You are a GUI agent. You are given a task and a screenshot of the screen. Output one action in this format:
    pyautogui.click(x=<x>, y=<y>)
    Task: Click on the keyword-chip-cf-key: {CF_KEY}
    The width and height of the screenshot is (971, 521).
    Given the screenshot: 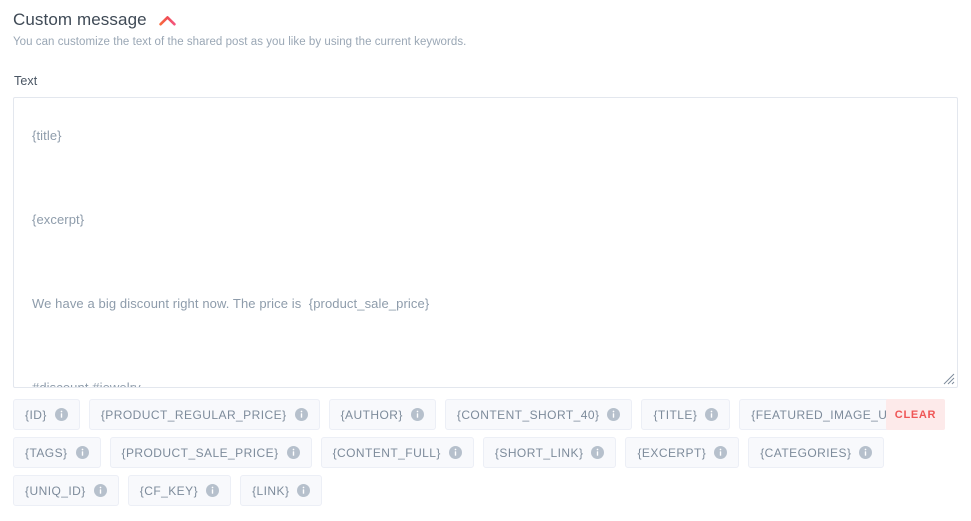 What is the action you would take?
    pyautogui.click(x=179, y=490)
    